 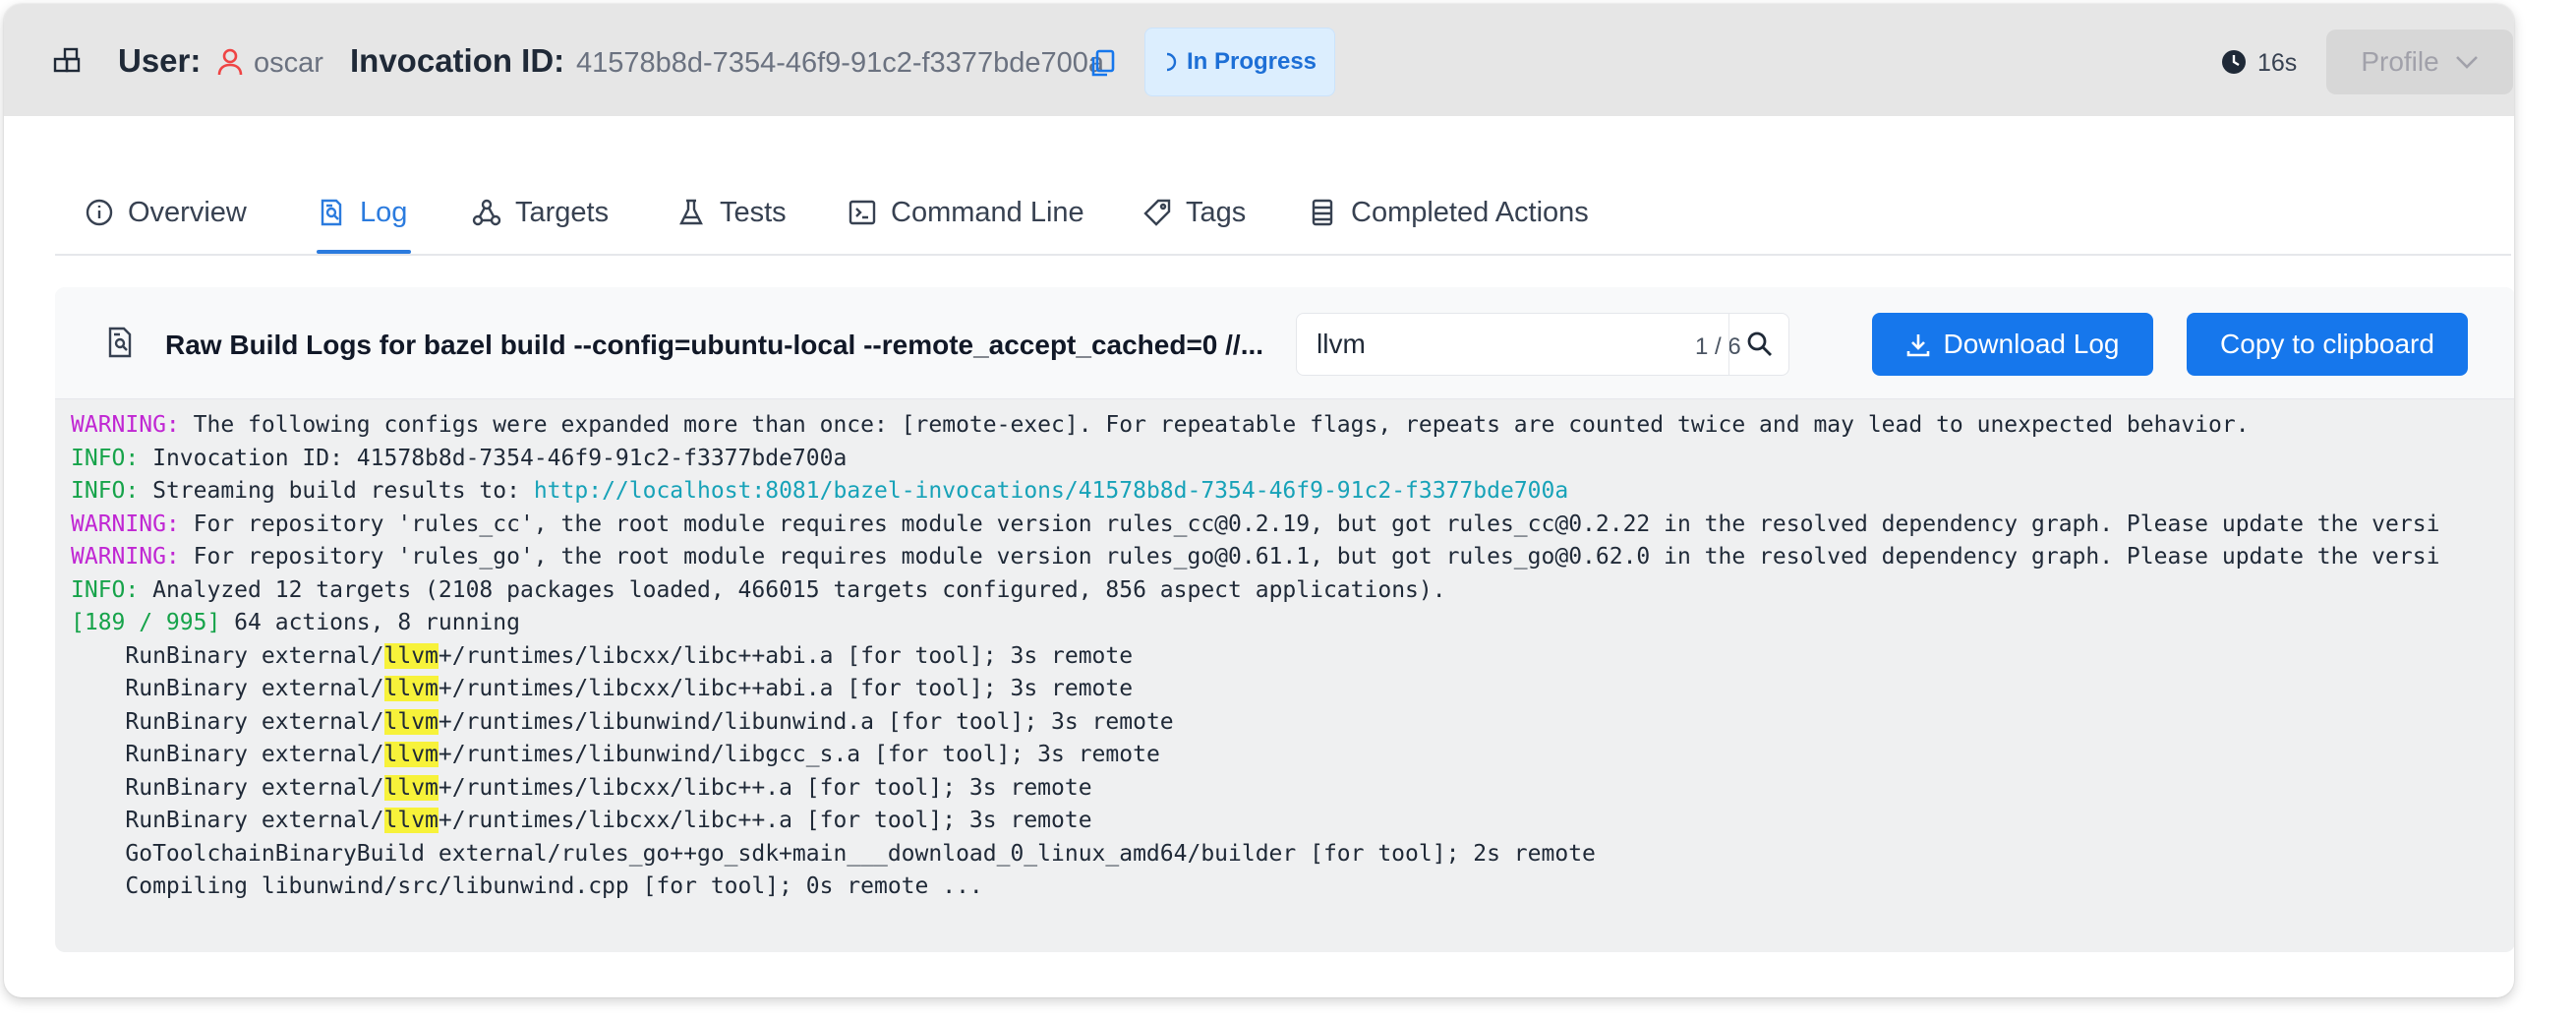 What do you see at coordinates (146, 622) in the screenshot?
I see `log-level-progress: [189 / 995]` at bounding box center [146, 622].